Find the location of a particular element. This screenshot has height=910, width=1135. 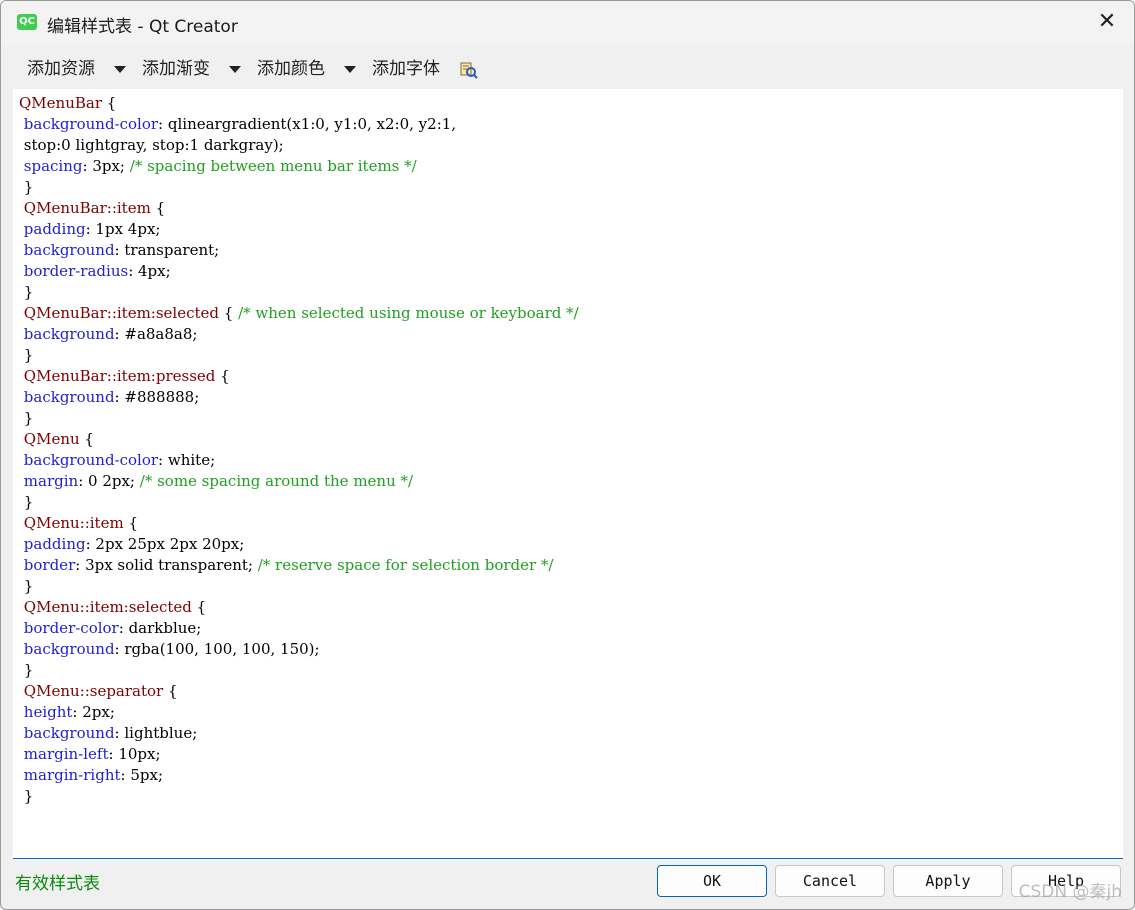

toolbar: 添加资源 添加渐变 添加颜色 添加字体 is located at coordinates (565, 70).